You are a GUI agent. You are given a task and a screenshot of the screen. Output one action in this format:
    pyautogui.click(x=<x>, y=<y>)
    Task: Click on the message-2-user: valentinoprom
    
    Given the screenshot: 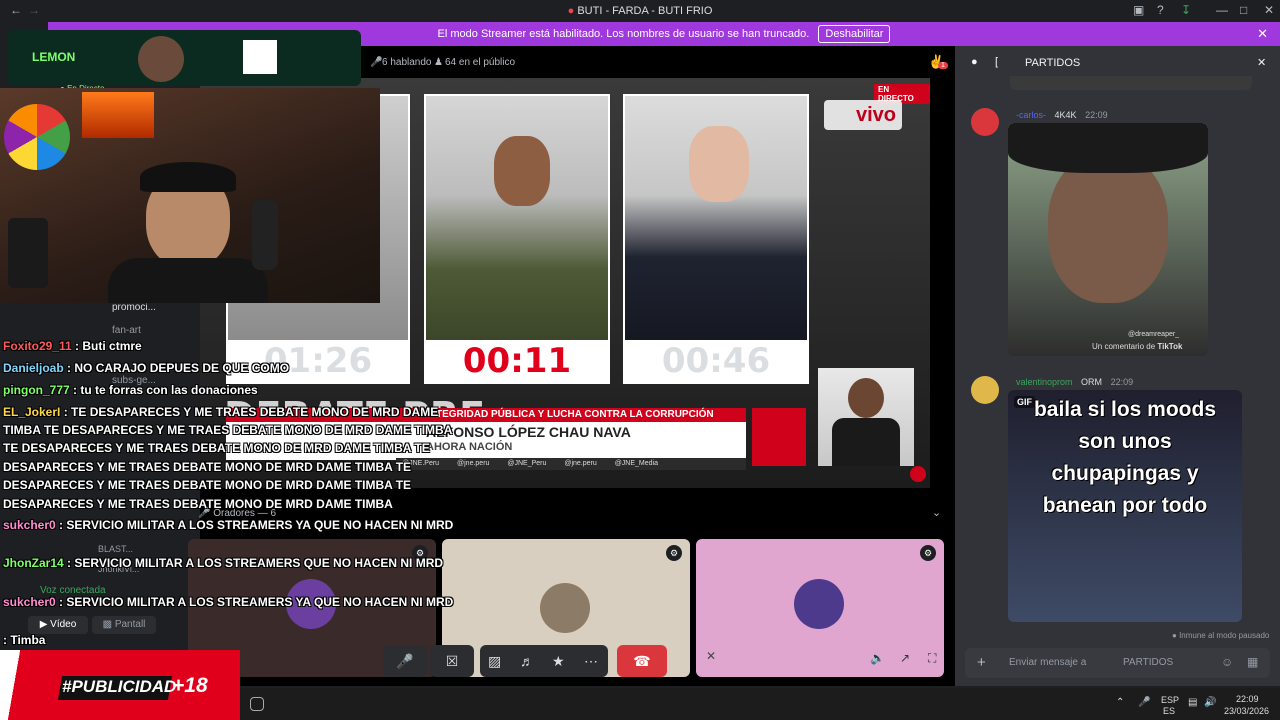 What is the action you would take?
    pyautogui.click(x=1044, y=382)
    